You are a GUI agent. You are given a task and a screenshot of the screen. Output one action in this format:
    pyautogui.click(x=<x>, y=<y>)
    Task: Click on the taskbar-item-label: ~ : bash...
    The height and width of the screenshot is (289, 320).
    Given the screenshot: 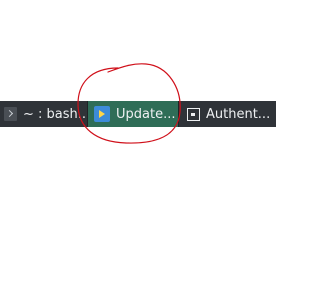 What is the action you would take?
    pyautogui.click(x=55, y=114)
    